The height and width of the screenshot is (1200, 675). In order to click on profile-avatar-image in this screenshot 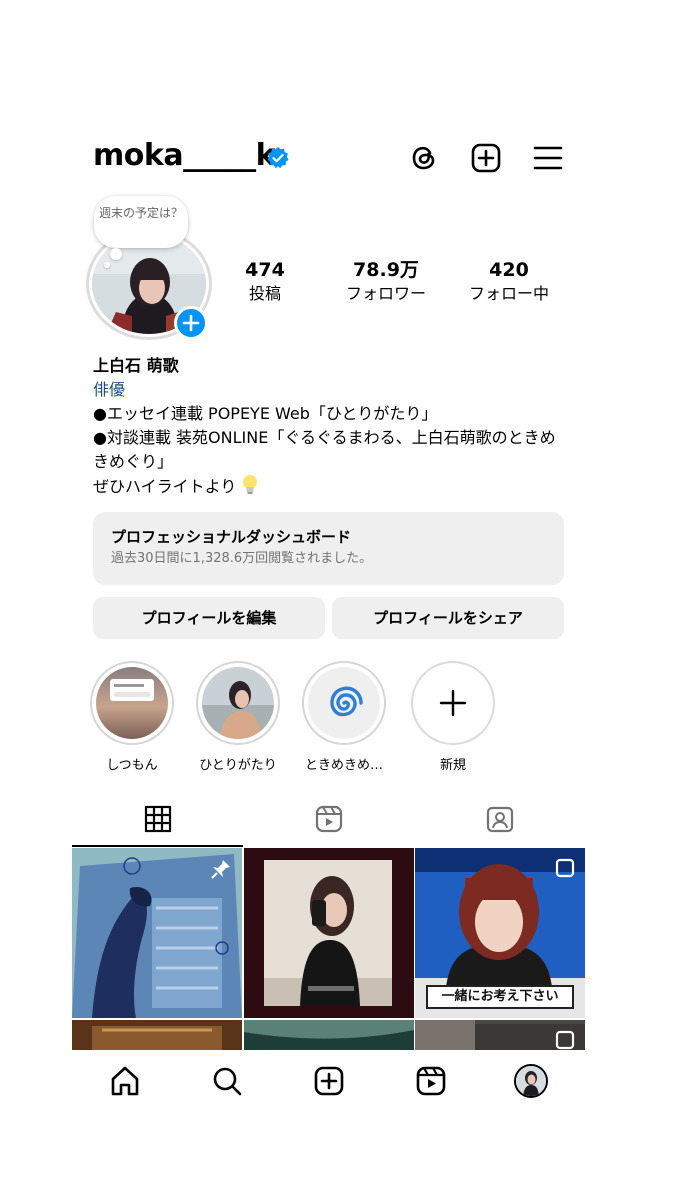, I will do `click(531, 1081)`.